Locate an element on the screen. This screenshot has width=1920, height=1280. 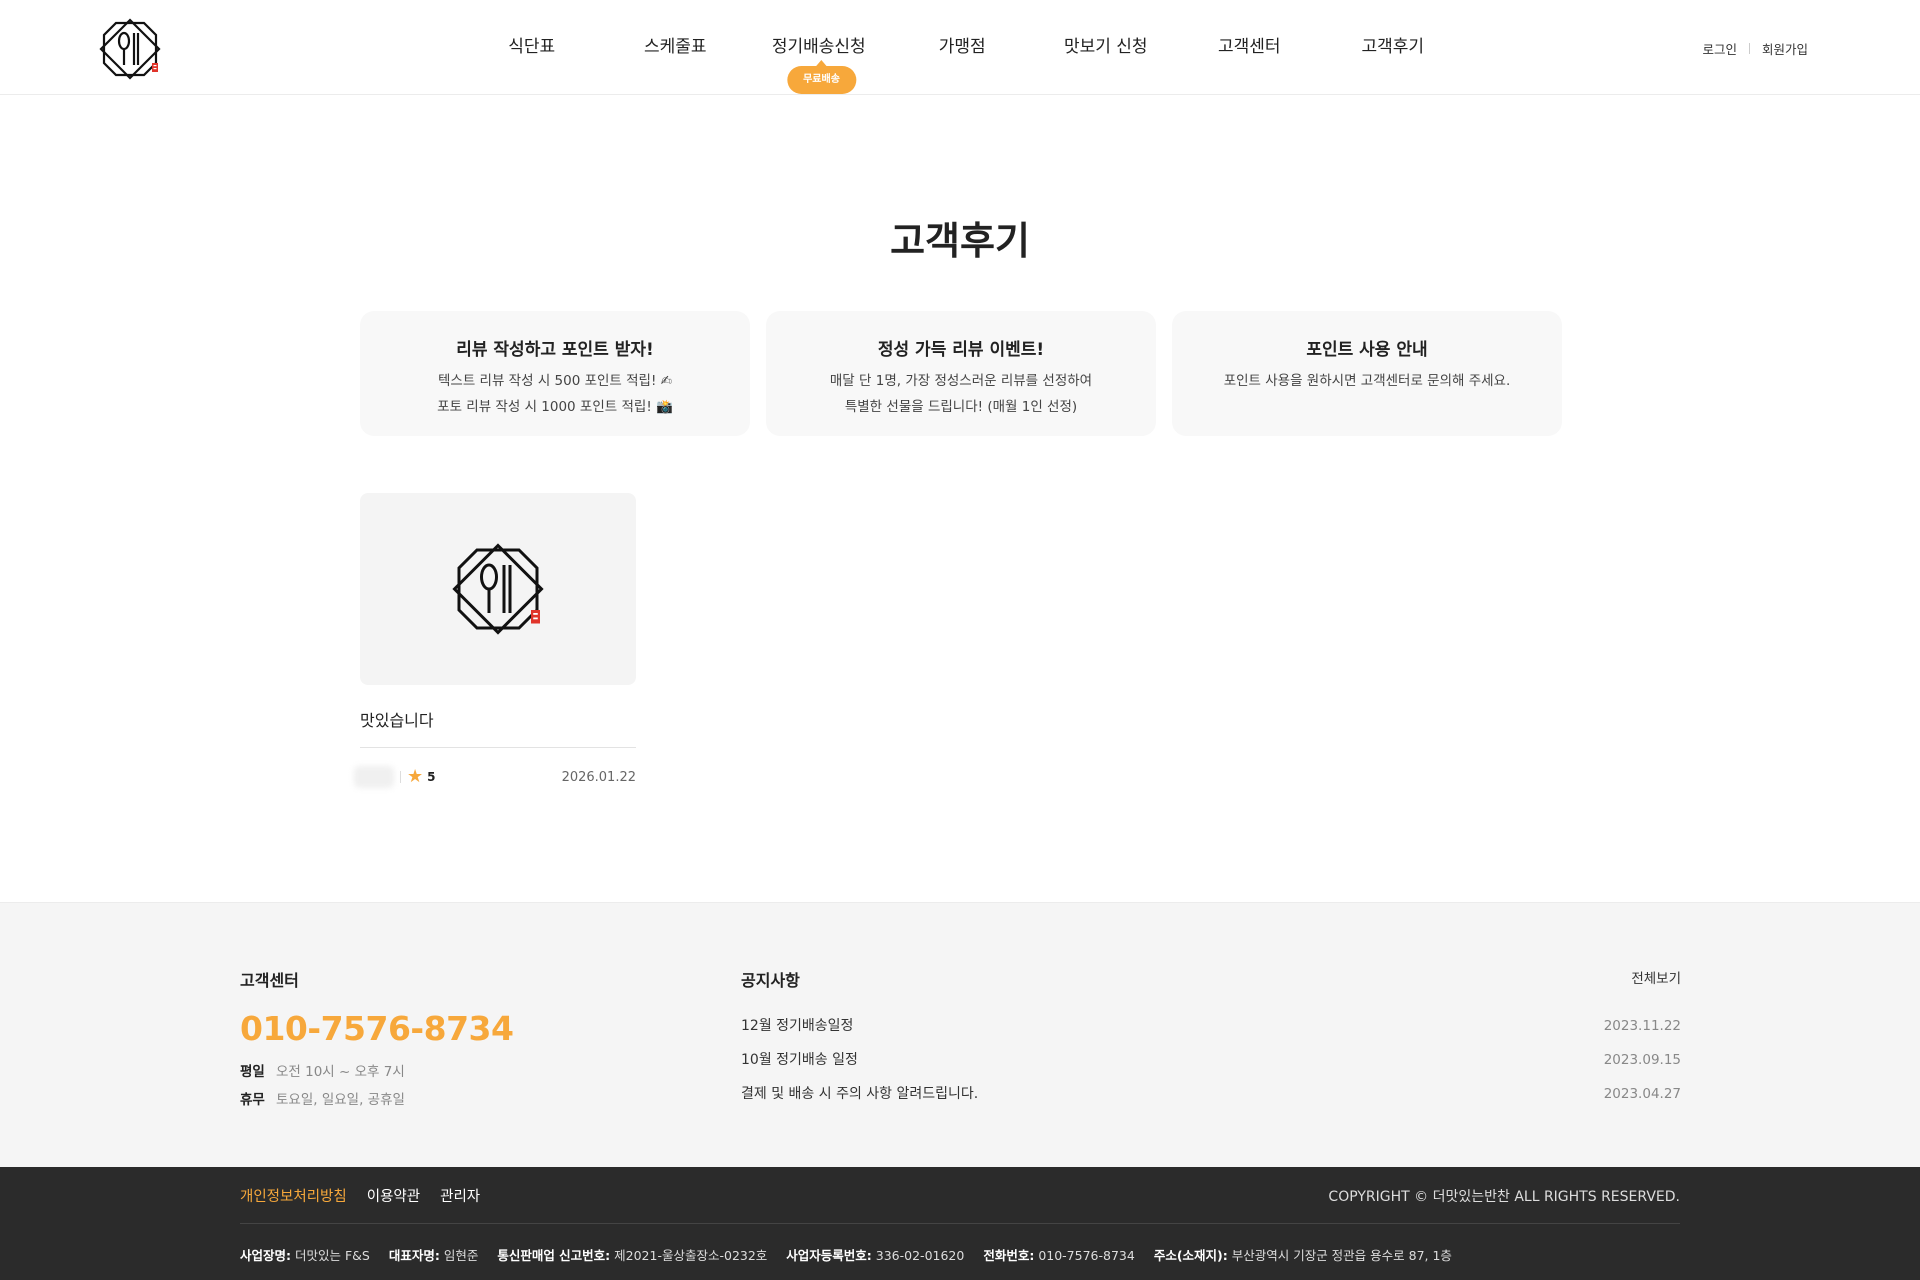
business-info-item: 대표자명: 임현준 is located at coordinates (434, 1255).